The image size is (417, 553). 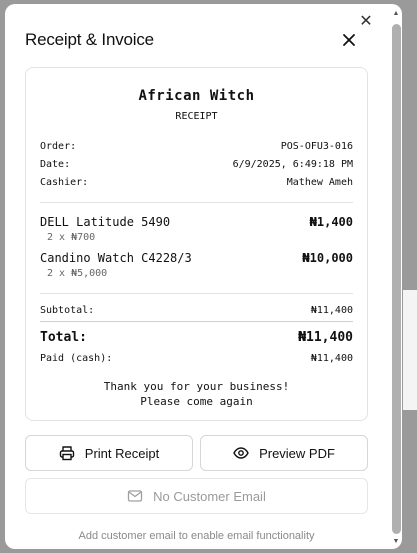 I want to click on dialog-title: Receipt & Invoice, so click(x=89, y=39).